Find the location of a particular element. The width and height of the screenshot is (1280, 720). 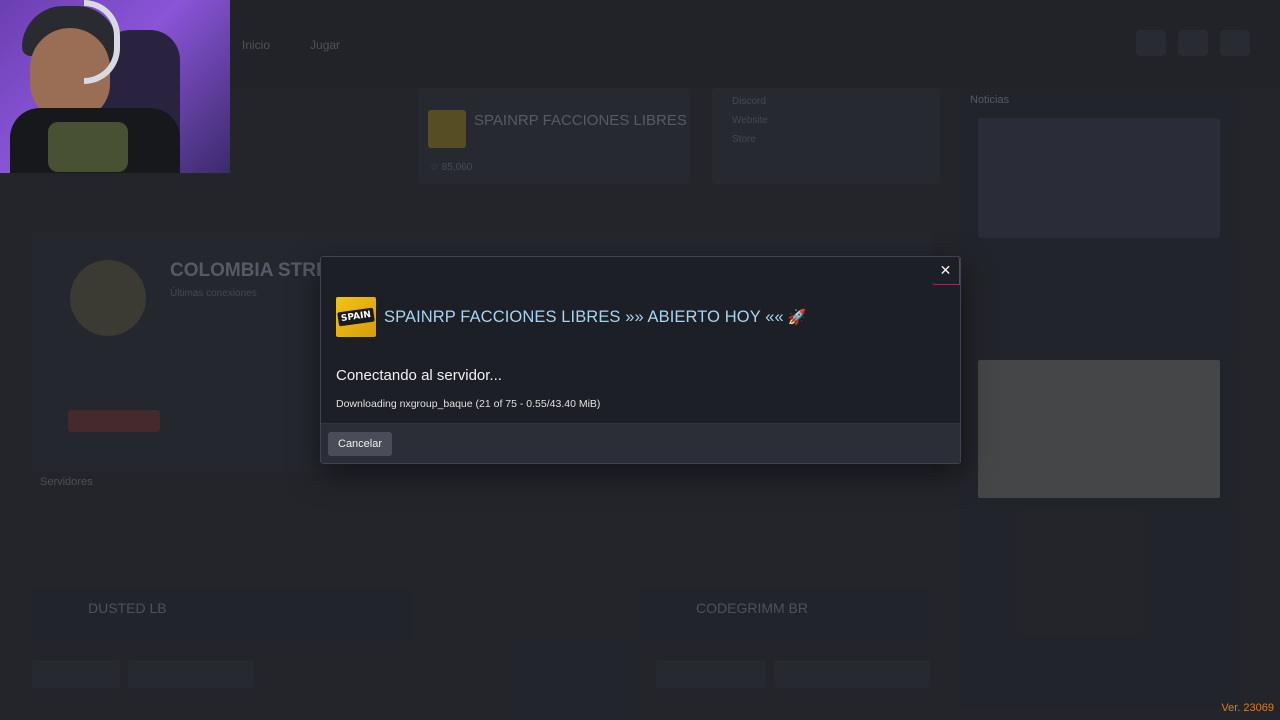

server-logo-badge: SPAIN is located at coordinates (356, 317).